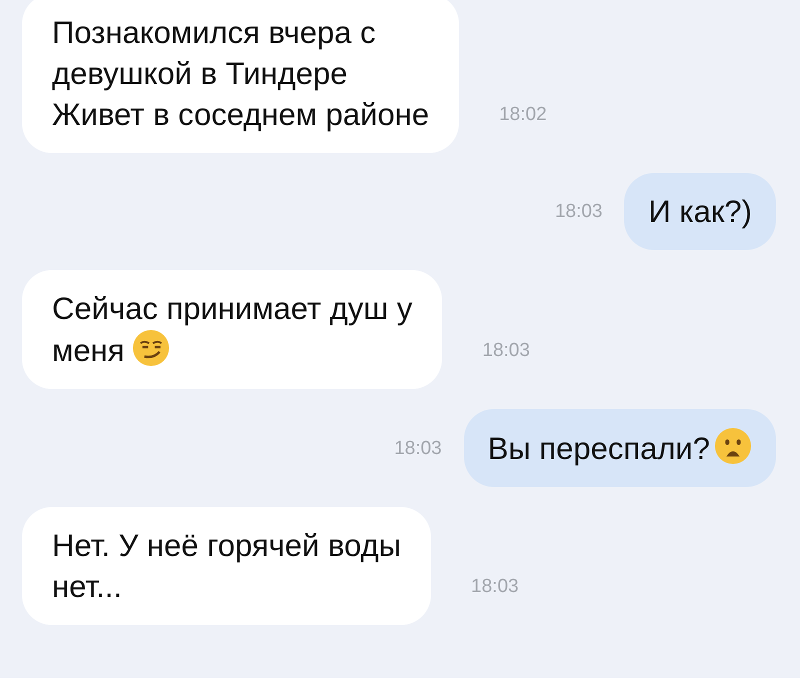 The image size is (800, 684). What do you see at coordinates (523, 114) in the screenshot?
I see `message-time: 18:02` at bounding box center [523, 114].